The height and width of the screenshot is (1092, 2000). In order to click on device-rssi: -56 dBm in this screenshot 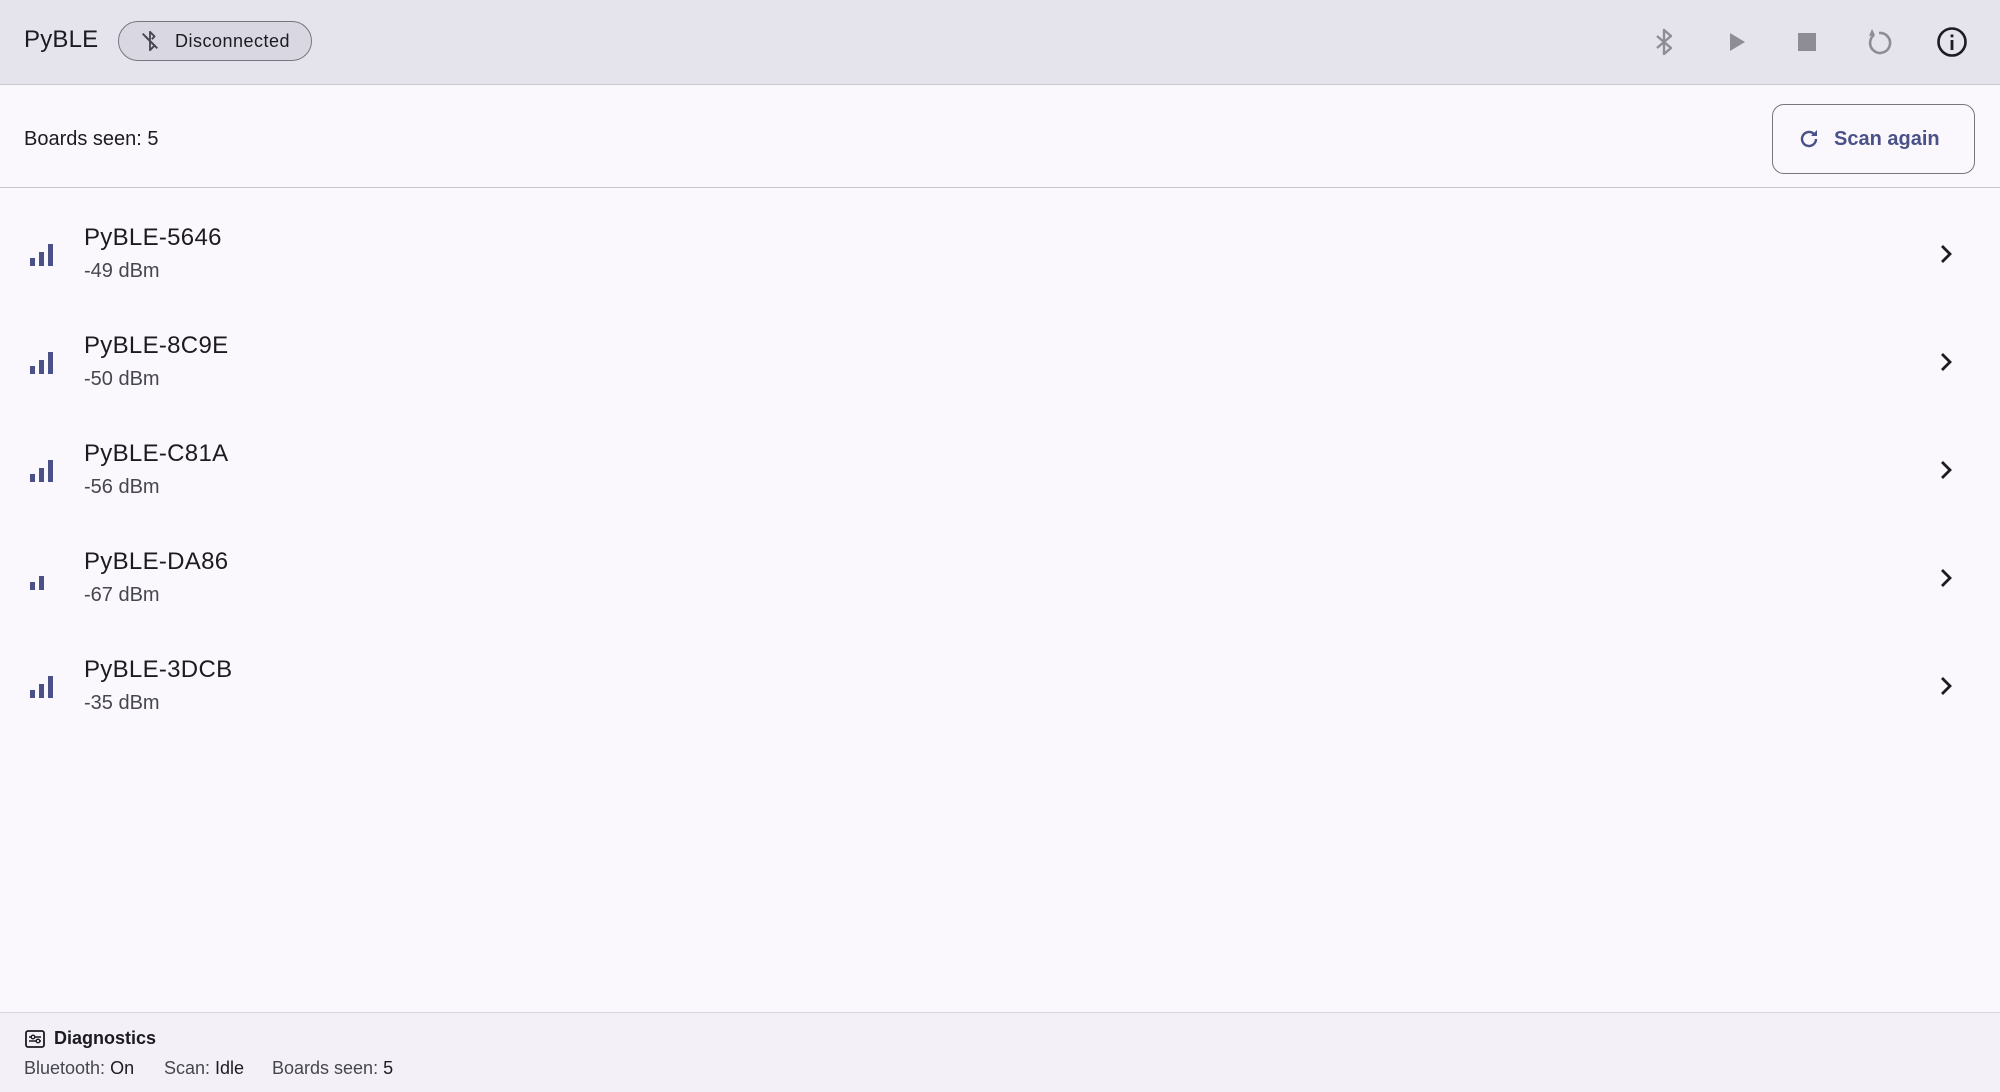, I will do `click(122, 487)`.